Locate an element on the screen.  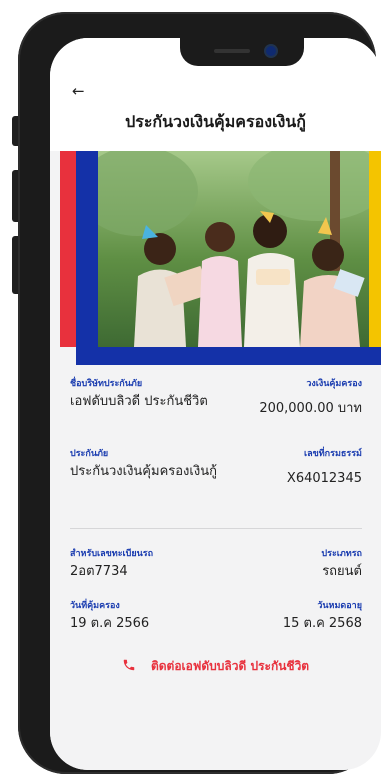
phone-icon is located at coordinates (129, 666).